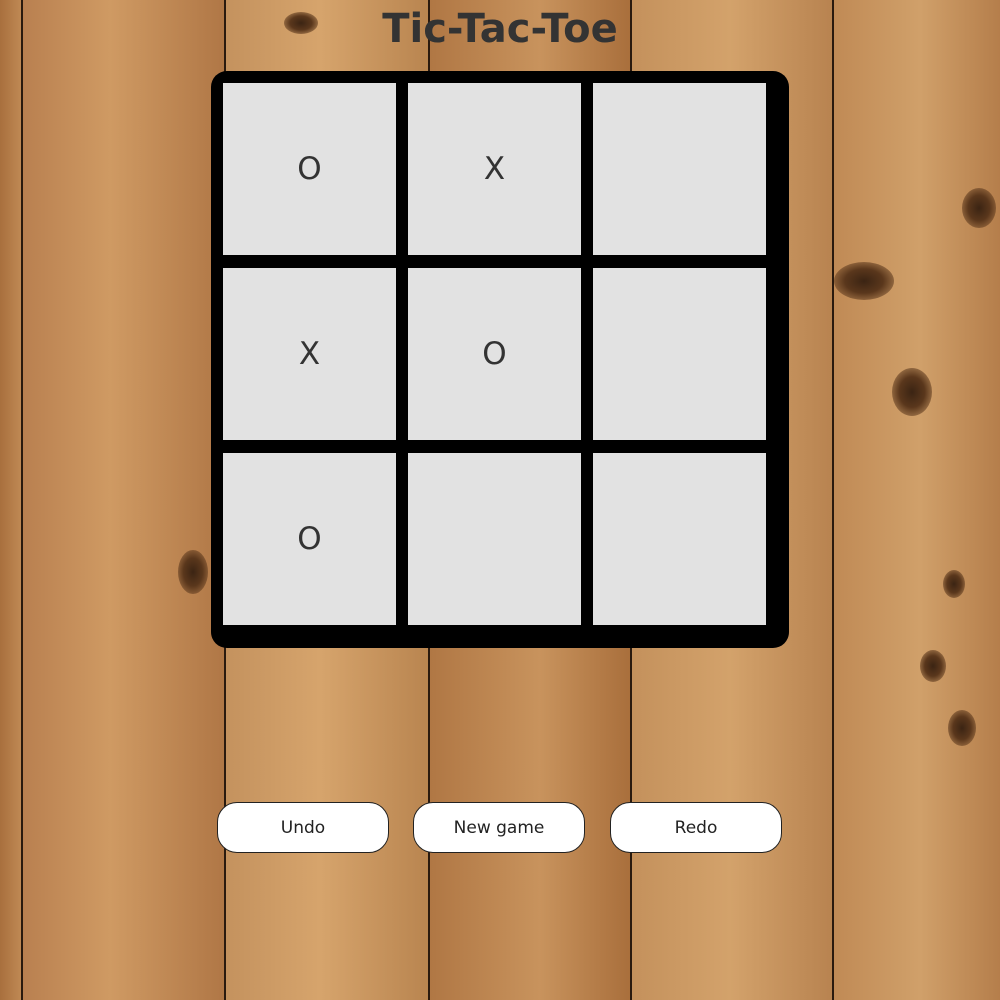 The height and width of the screenshot is (1000, 1000). I want to click on page-title: Tic-Tac-Toe, so click(500, 29).